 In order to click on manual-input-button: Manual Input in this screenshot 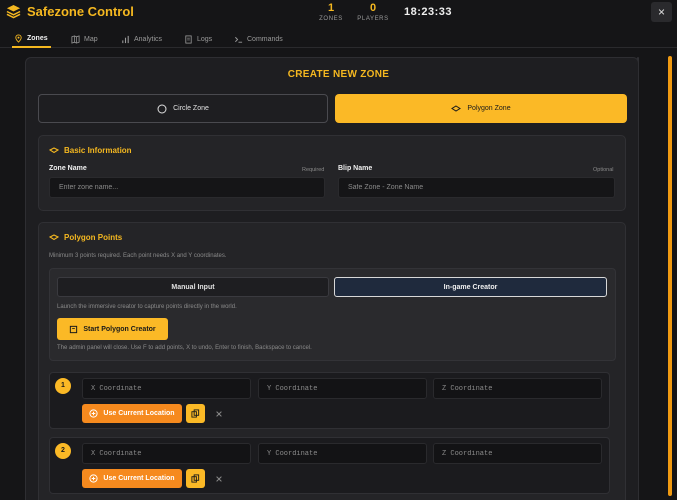, I will do `click(193, 287)`.